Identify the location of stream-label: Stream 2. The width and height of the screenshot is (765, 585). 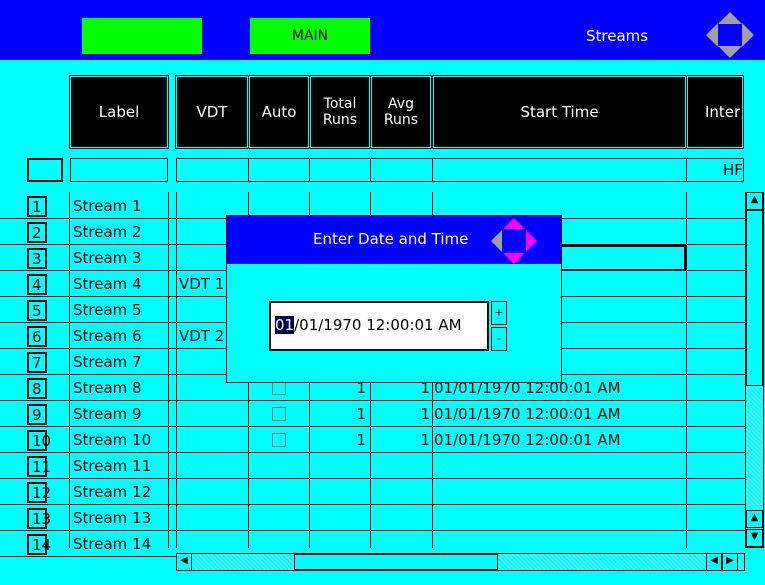
(120, 232).